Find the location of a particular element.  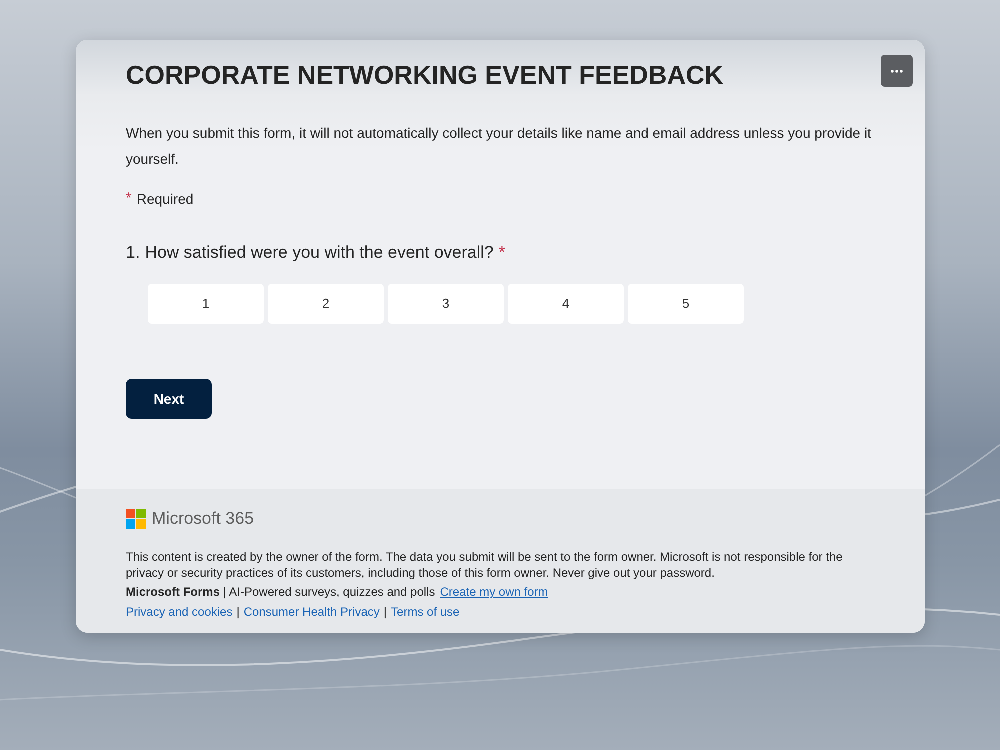

rating-option: 2 is located at coordinates (326, 304).